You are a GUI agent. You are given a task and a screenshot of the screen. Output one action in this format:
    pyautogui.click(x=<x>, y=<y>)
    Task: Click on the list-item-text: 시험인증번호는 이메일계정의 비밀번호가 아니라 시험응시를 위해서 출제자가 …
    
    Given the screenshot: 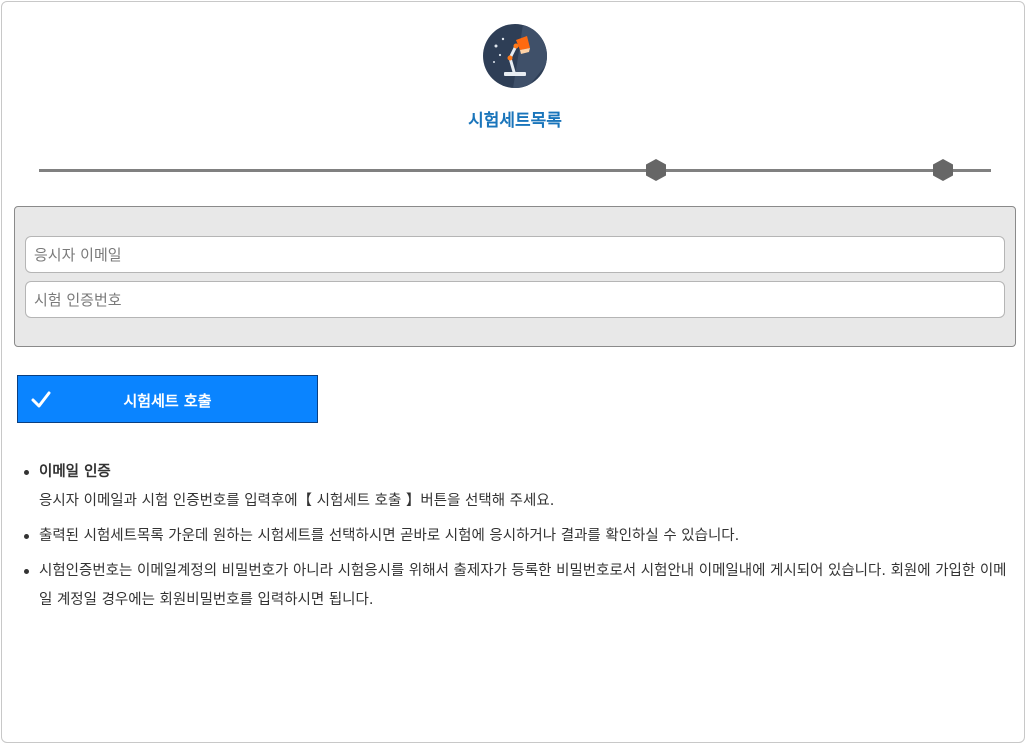 What is the action you would take?
    pyautogui.click(x=523, y=585)
    